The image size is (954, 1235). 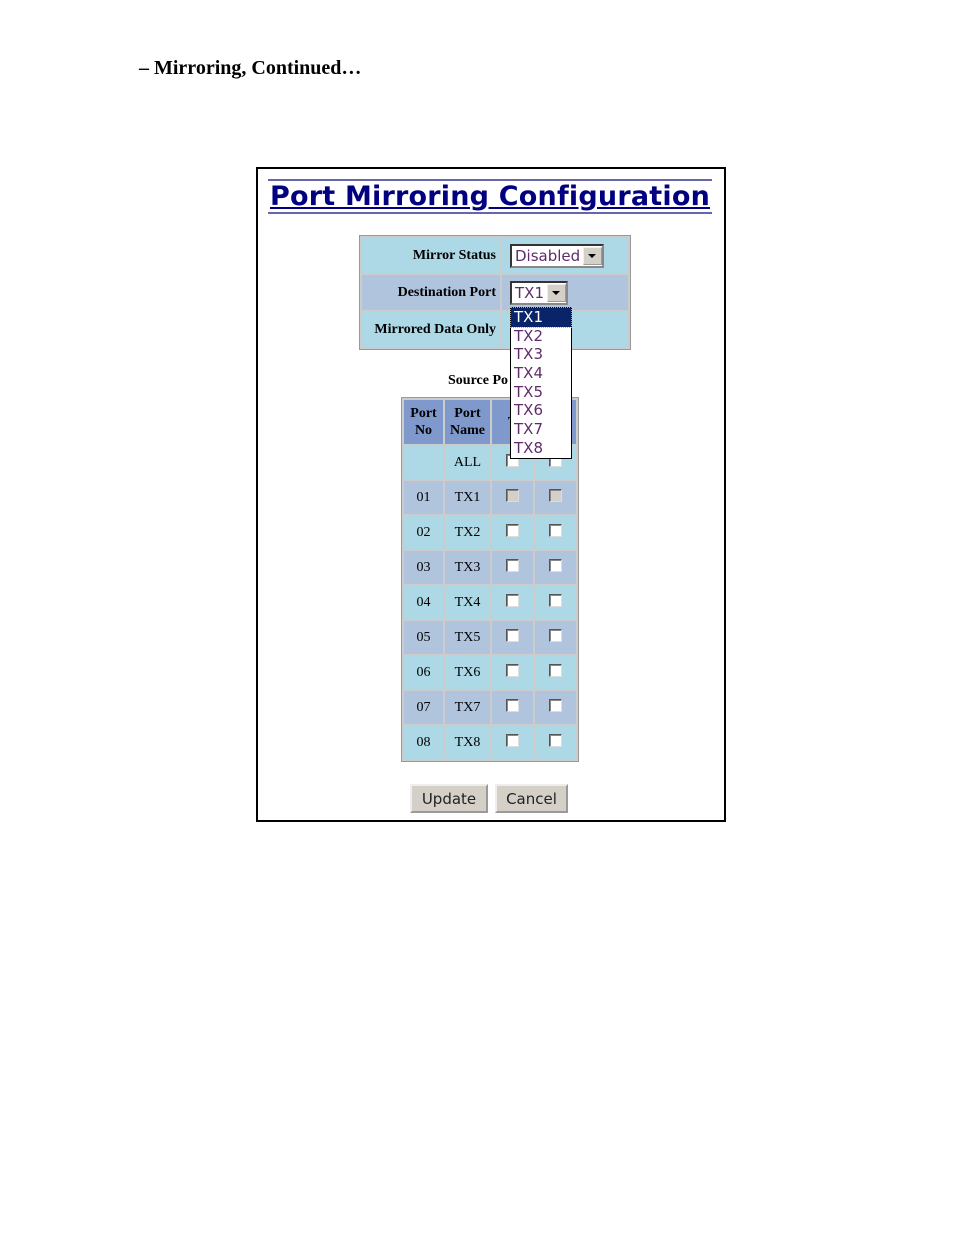 What do you see at coordinates (531, 798) in the screenshot?
I see `cancel-button: Cancel` at bounding box center [531, 798].